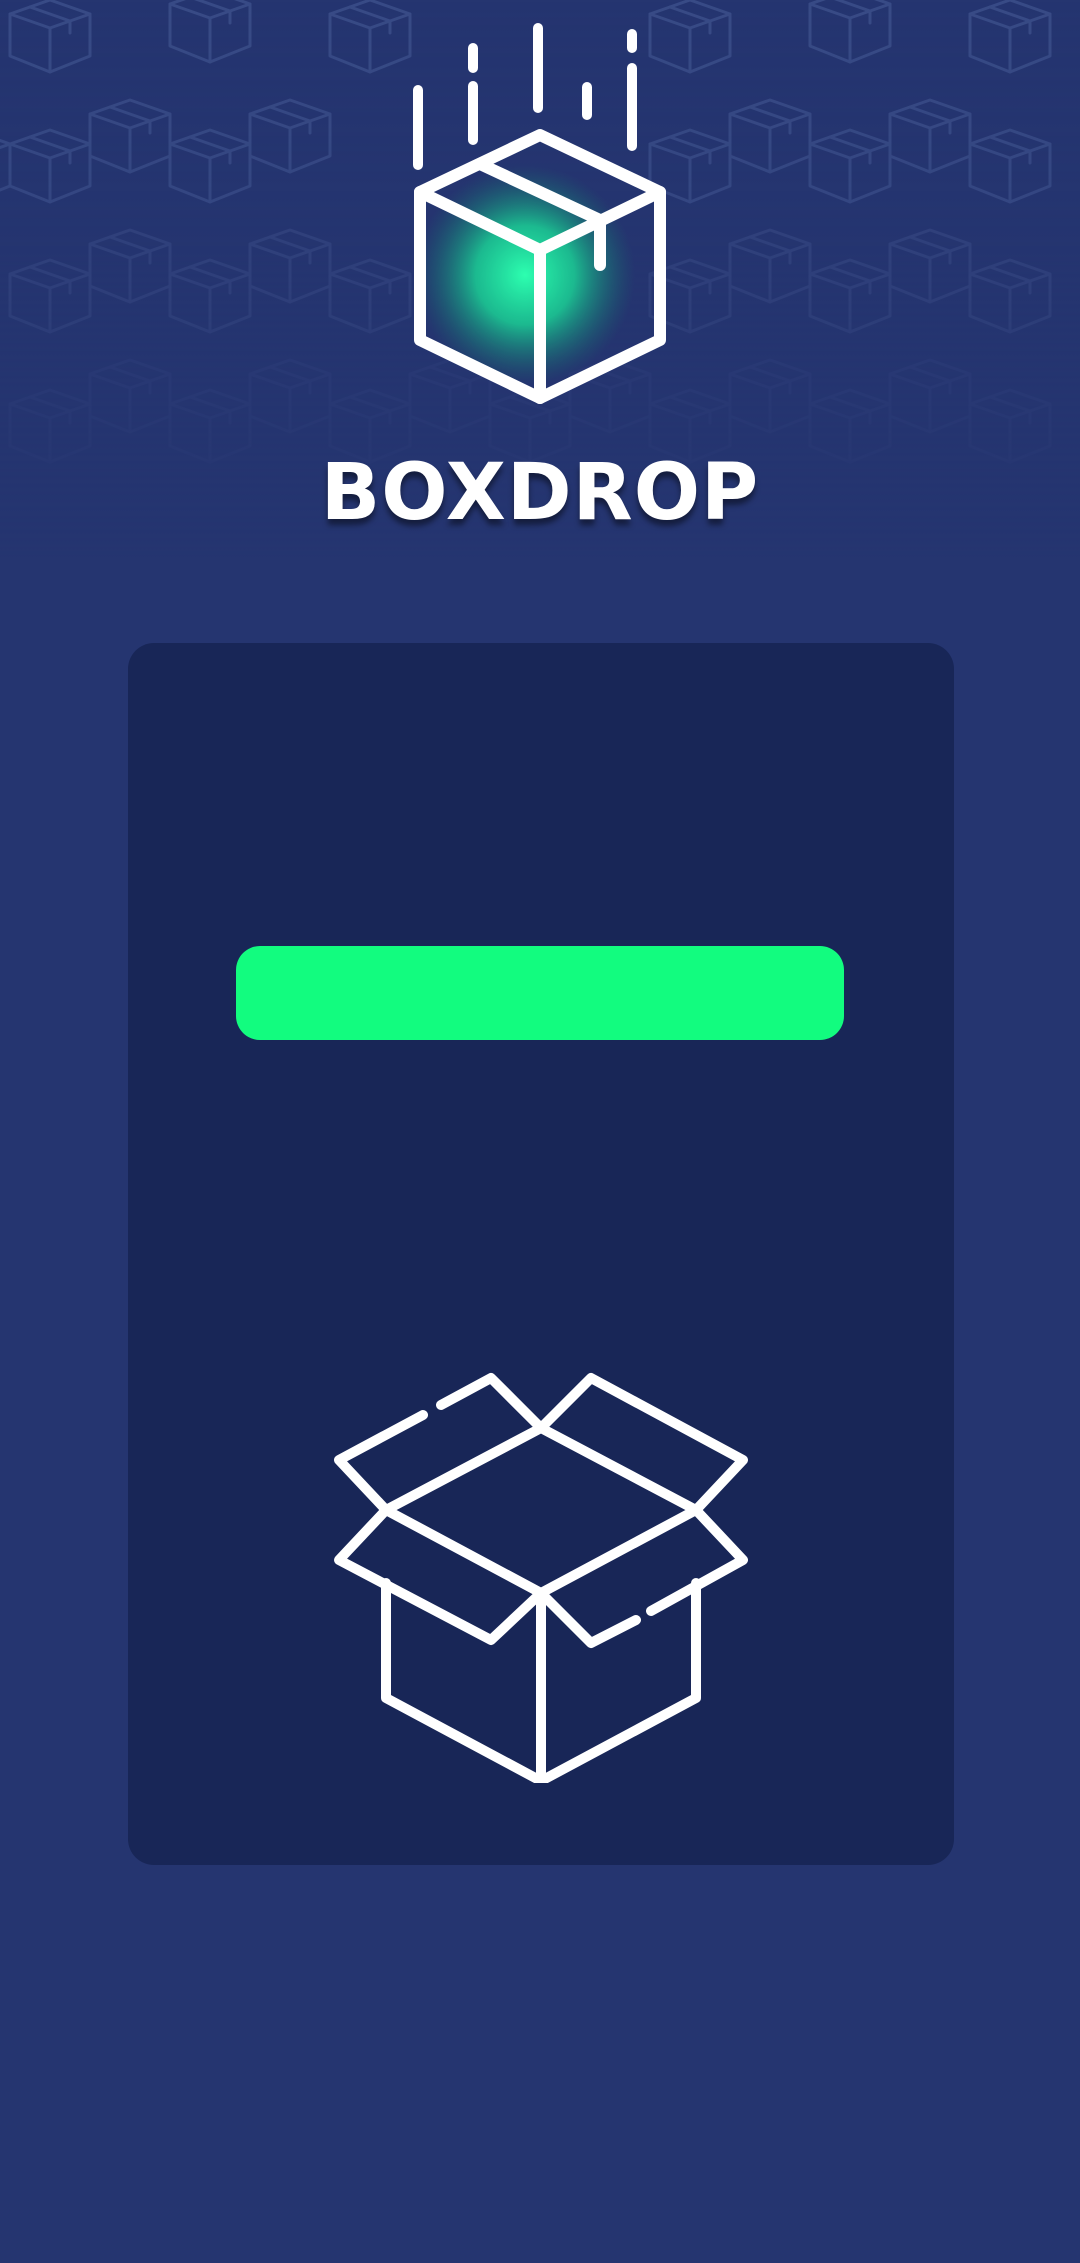 This screenshot has height=2263, width=1080. Describe the element at coordinates (541, 1579) in the screenshot. I see `open-box-icon` at that location.